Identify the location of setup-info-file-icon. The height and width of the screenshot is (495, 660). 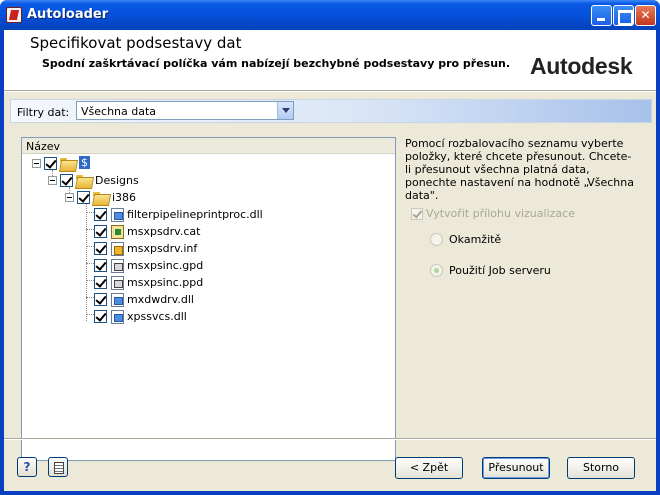
(117, 249).